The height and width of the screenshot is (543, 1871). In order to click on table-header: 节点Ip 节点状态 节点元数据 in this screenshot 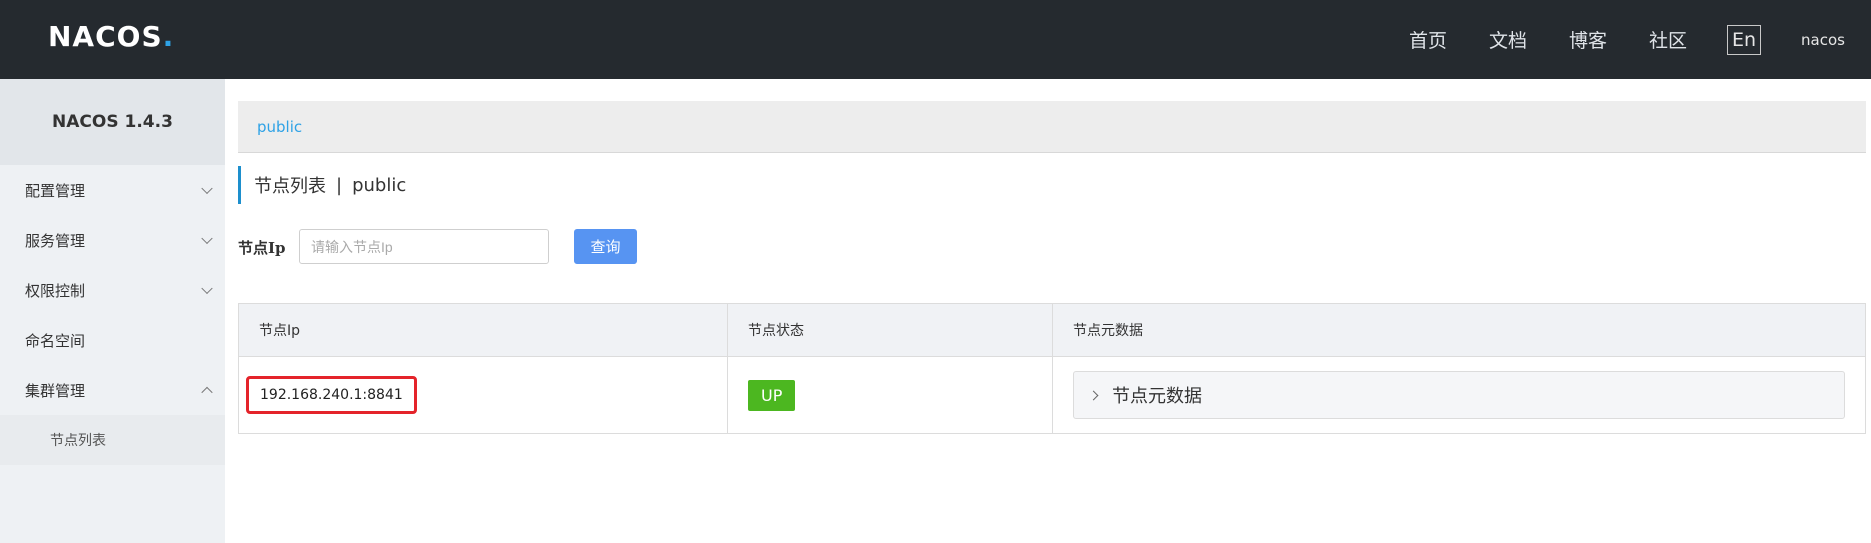, I will do `click(1052, 330)`.